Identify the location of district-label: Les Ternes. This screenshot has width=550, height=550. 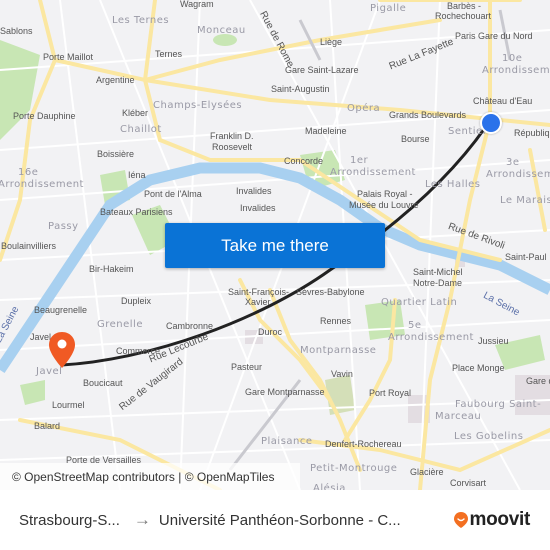
(141, 20).